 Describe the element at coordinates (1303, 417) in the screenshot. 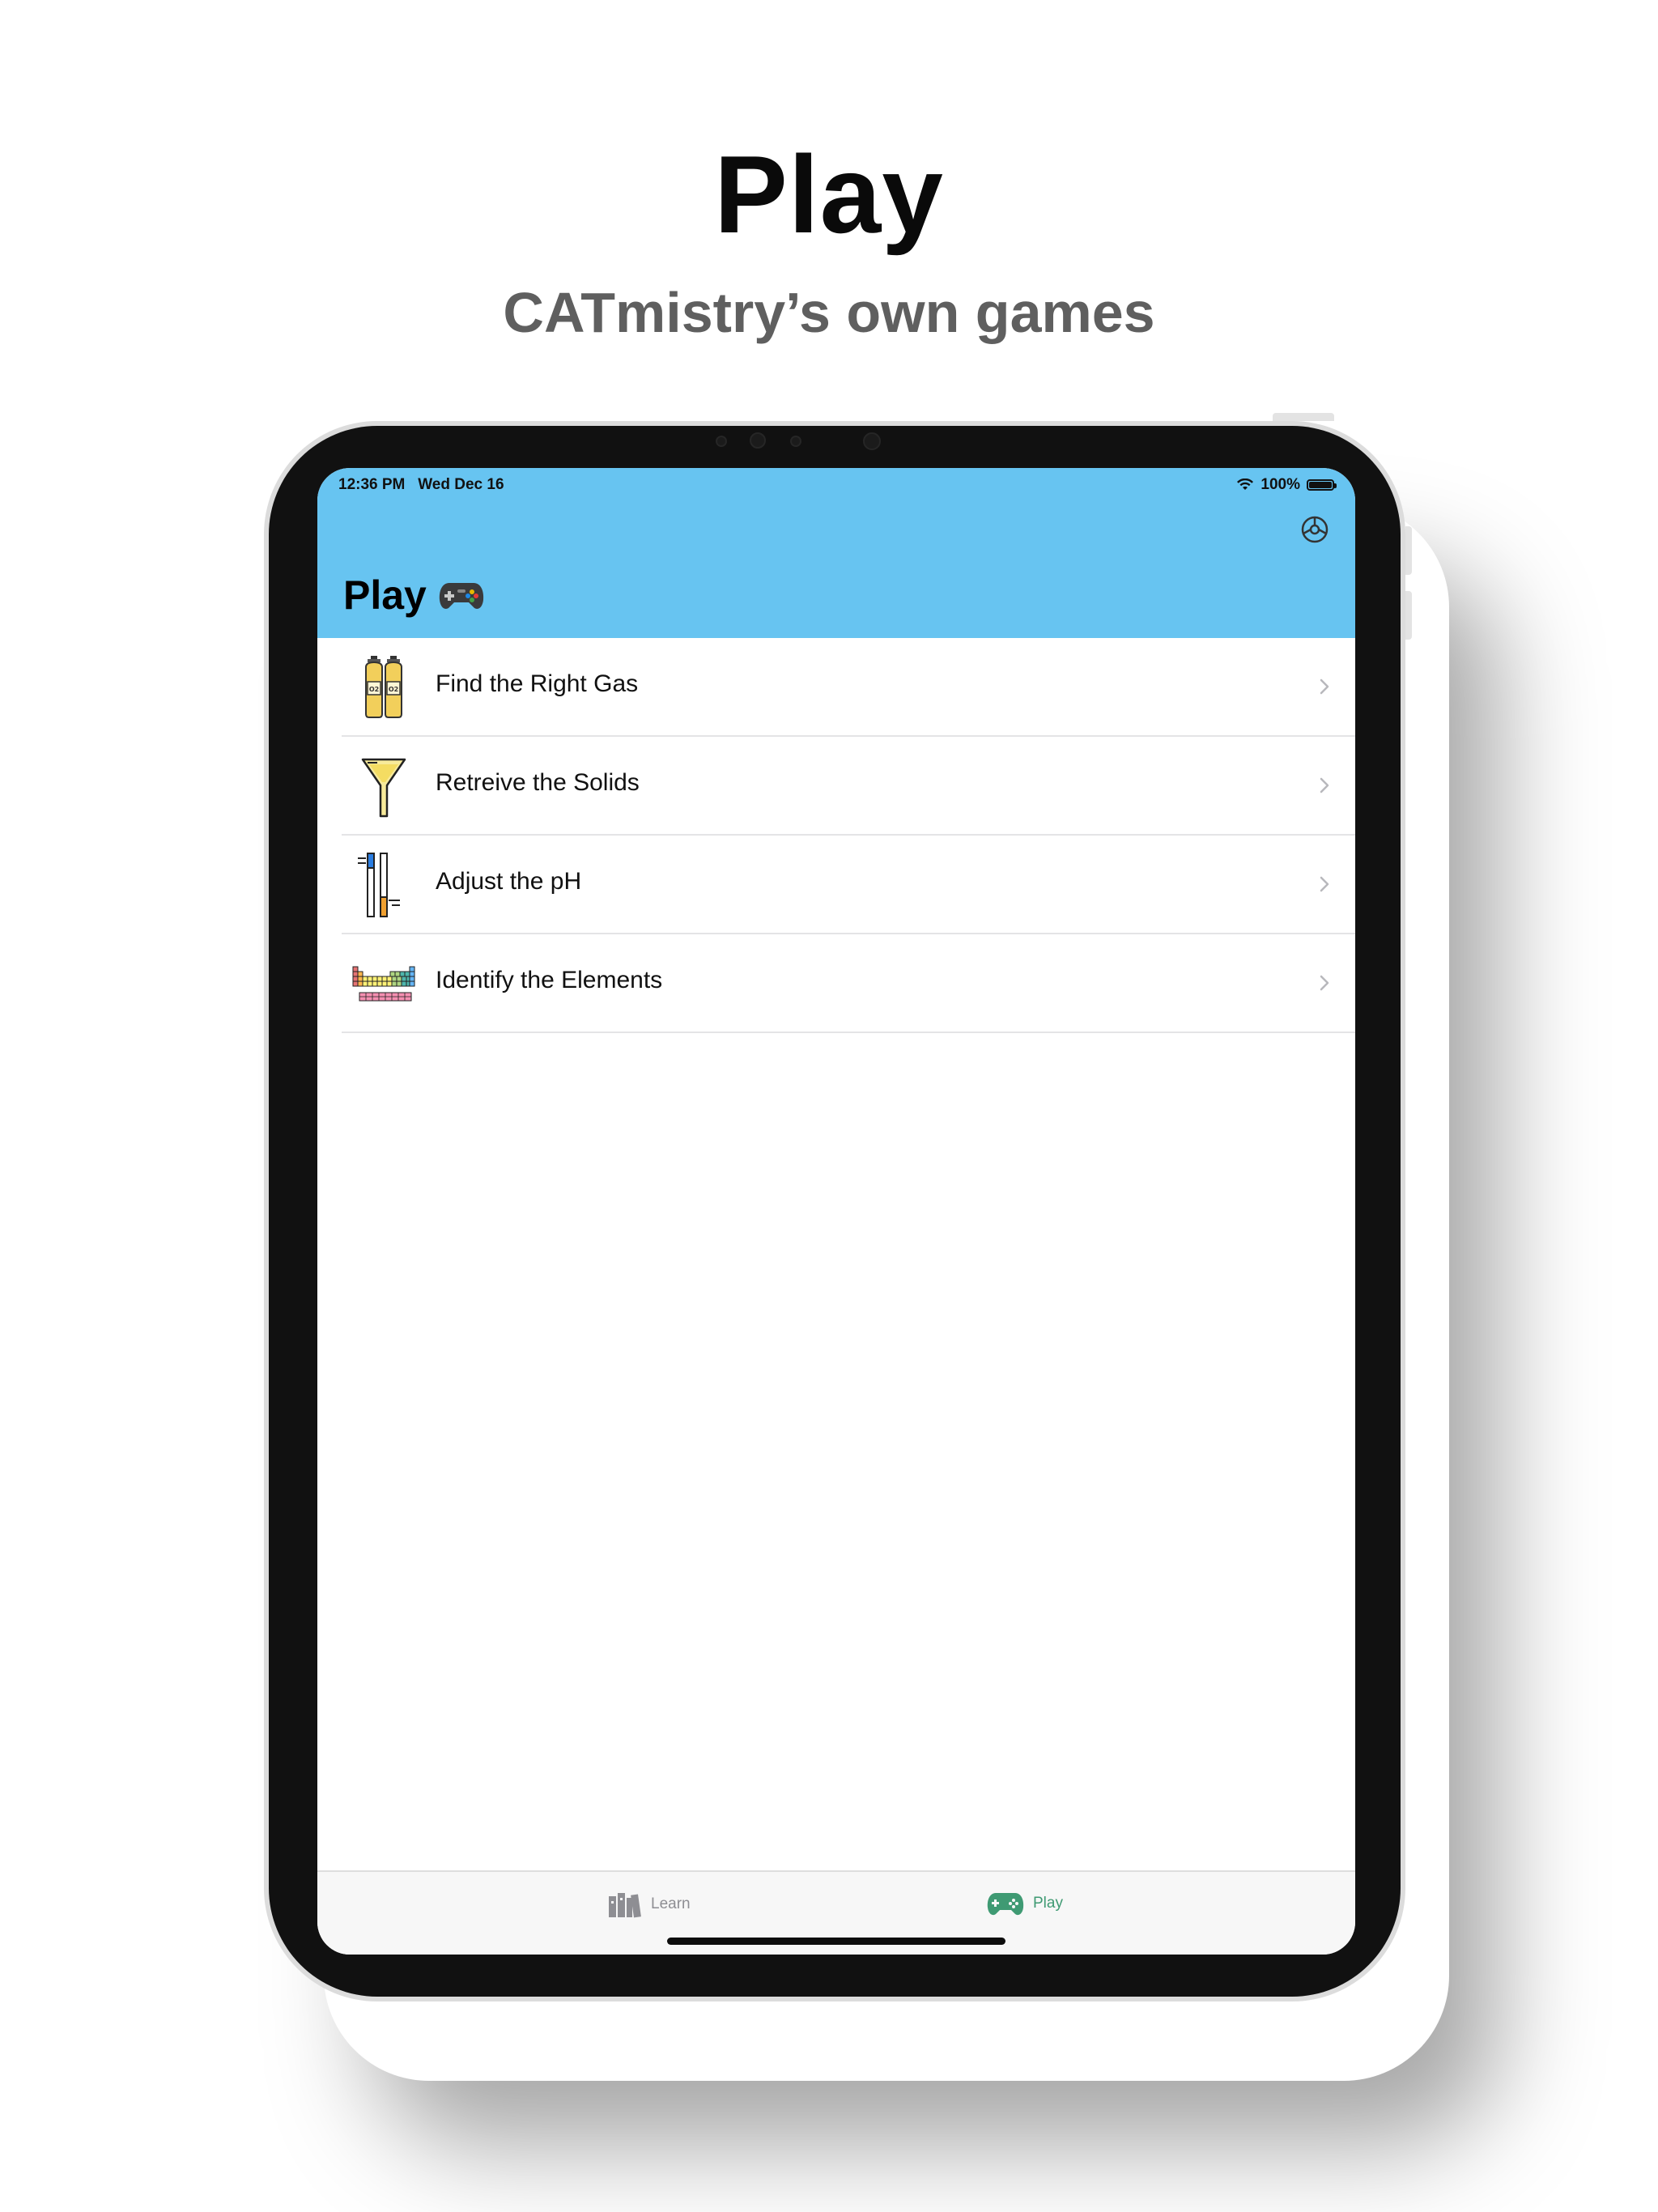

I see `top-button` at that location.